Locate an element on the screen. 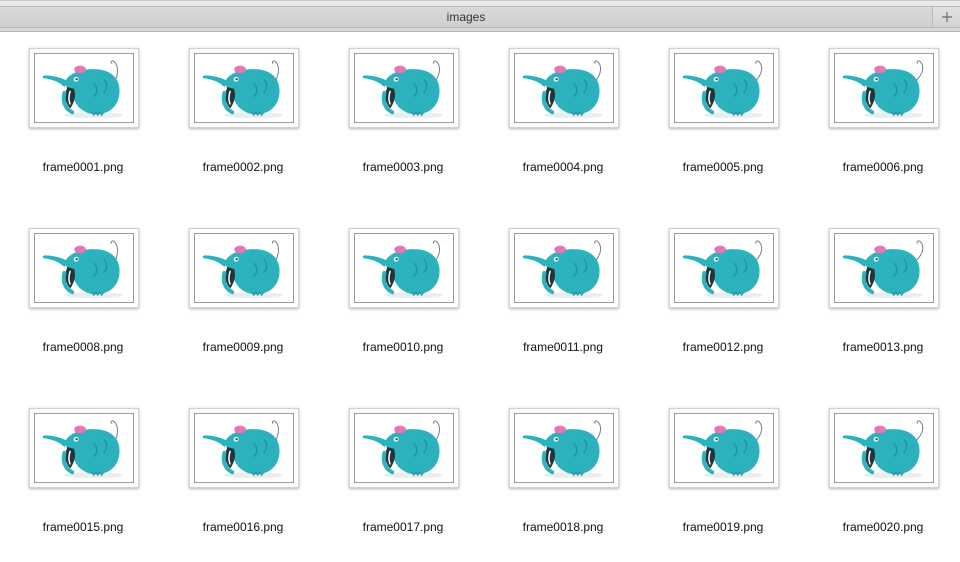 The width and height of the screenshot is (960, 562). file-name: frame0020.png is located at coordinates (880, 527).